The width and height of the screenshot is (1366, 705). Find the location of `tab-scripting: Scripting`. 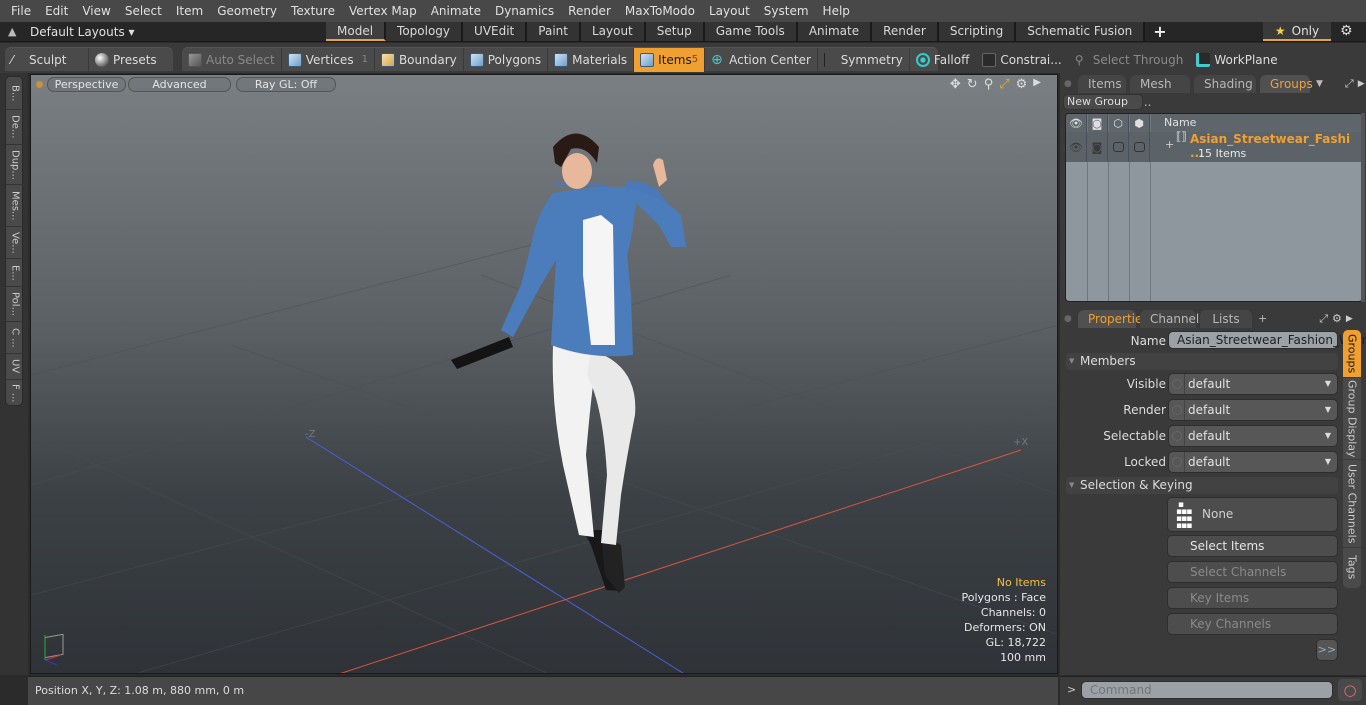

tab-scripting: Scripting is located at coordinates (977, 31).